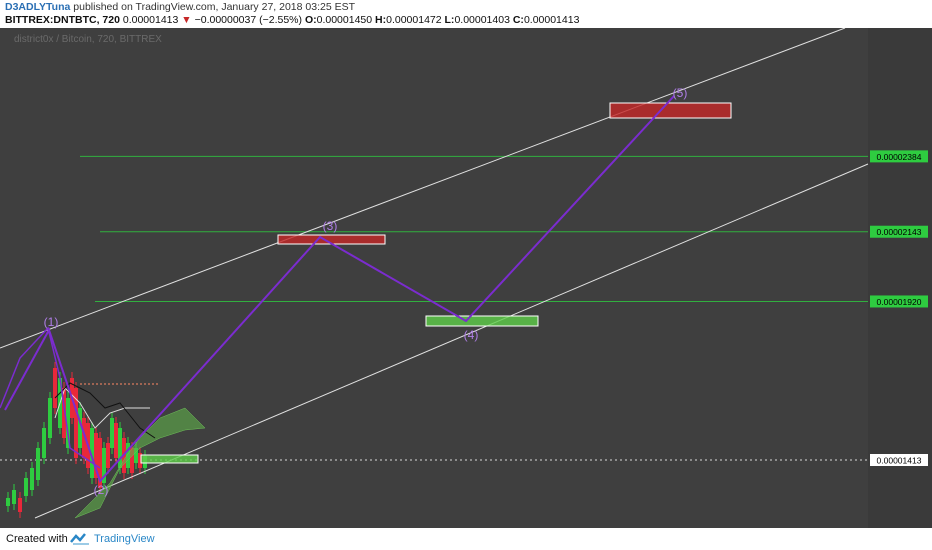 Image resolution: width=932 pixels, height=550 pixels. Describe the element at coordinates (518, 20) in the screenshot. I see `close-label: C:` at that location.